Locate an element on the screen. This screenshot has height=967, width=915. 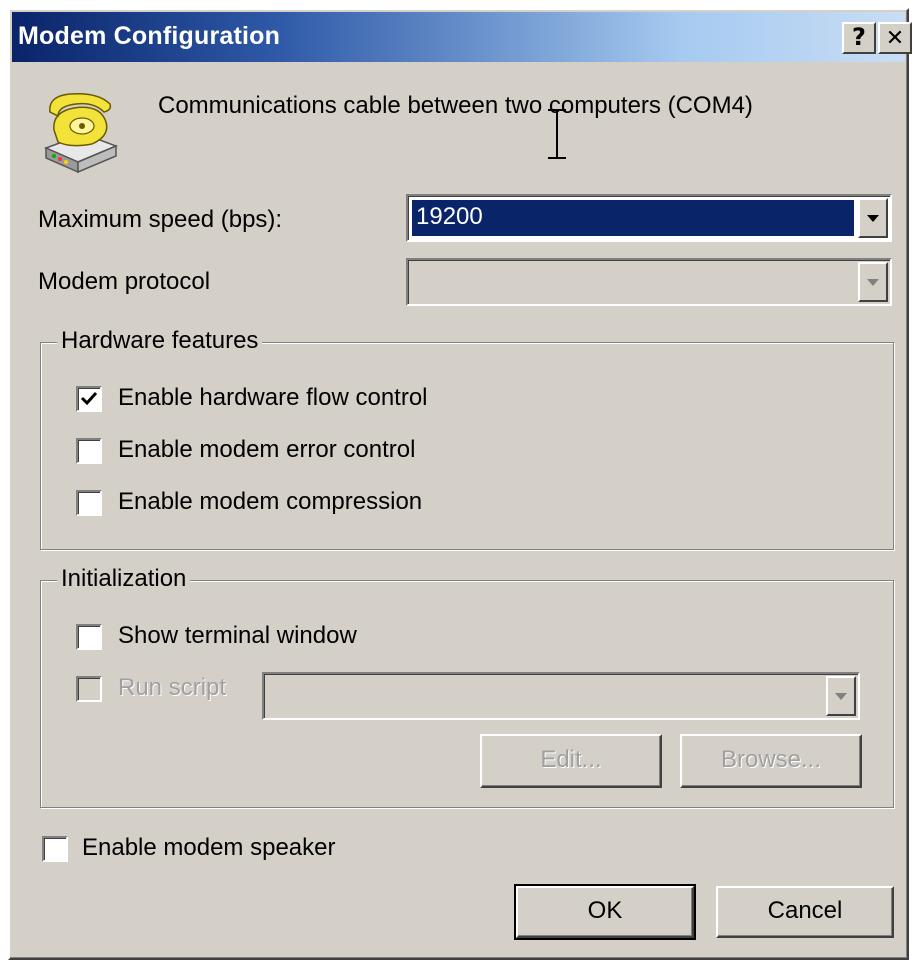
cancel-button-label: Cancel is located at coordinates (805, 910).